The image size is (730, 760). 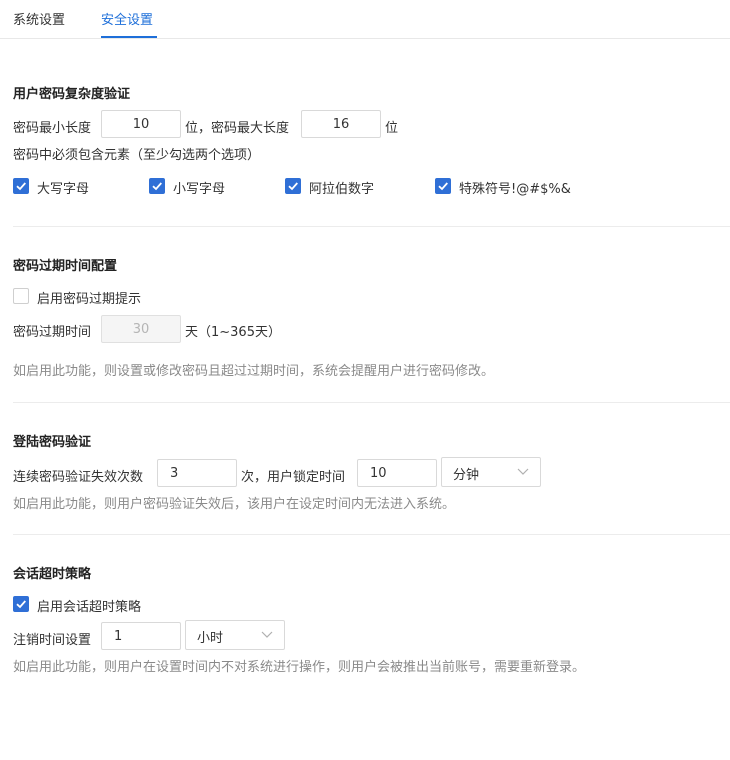 I want to click on logout-time-input, so click(x=141, y=636).